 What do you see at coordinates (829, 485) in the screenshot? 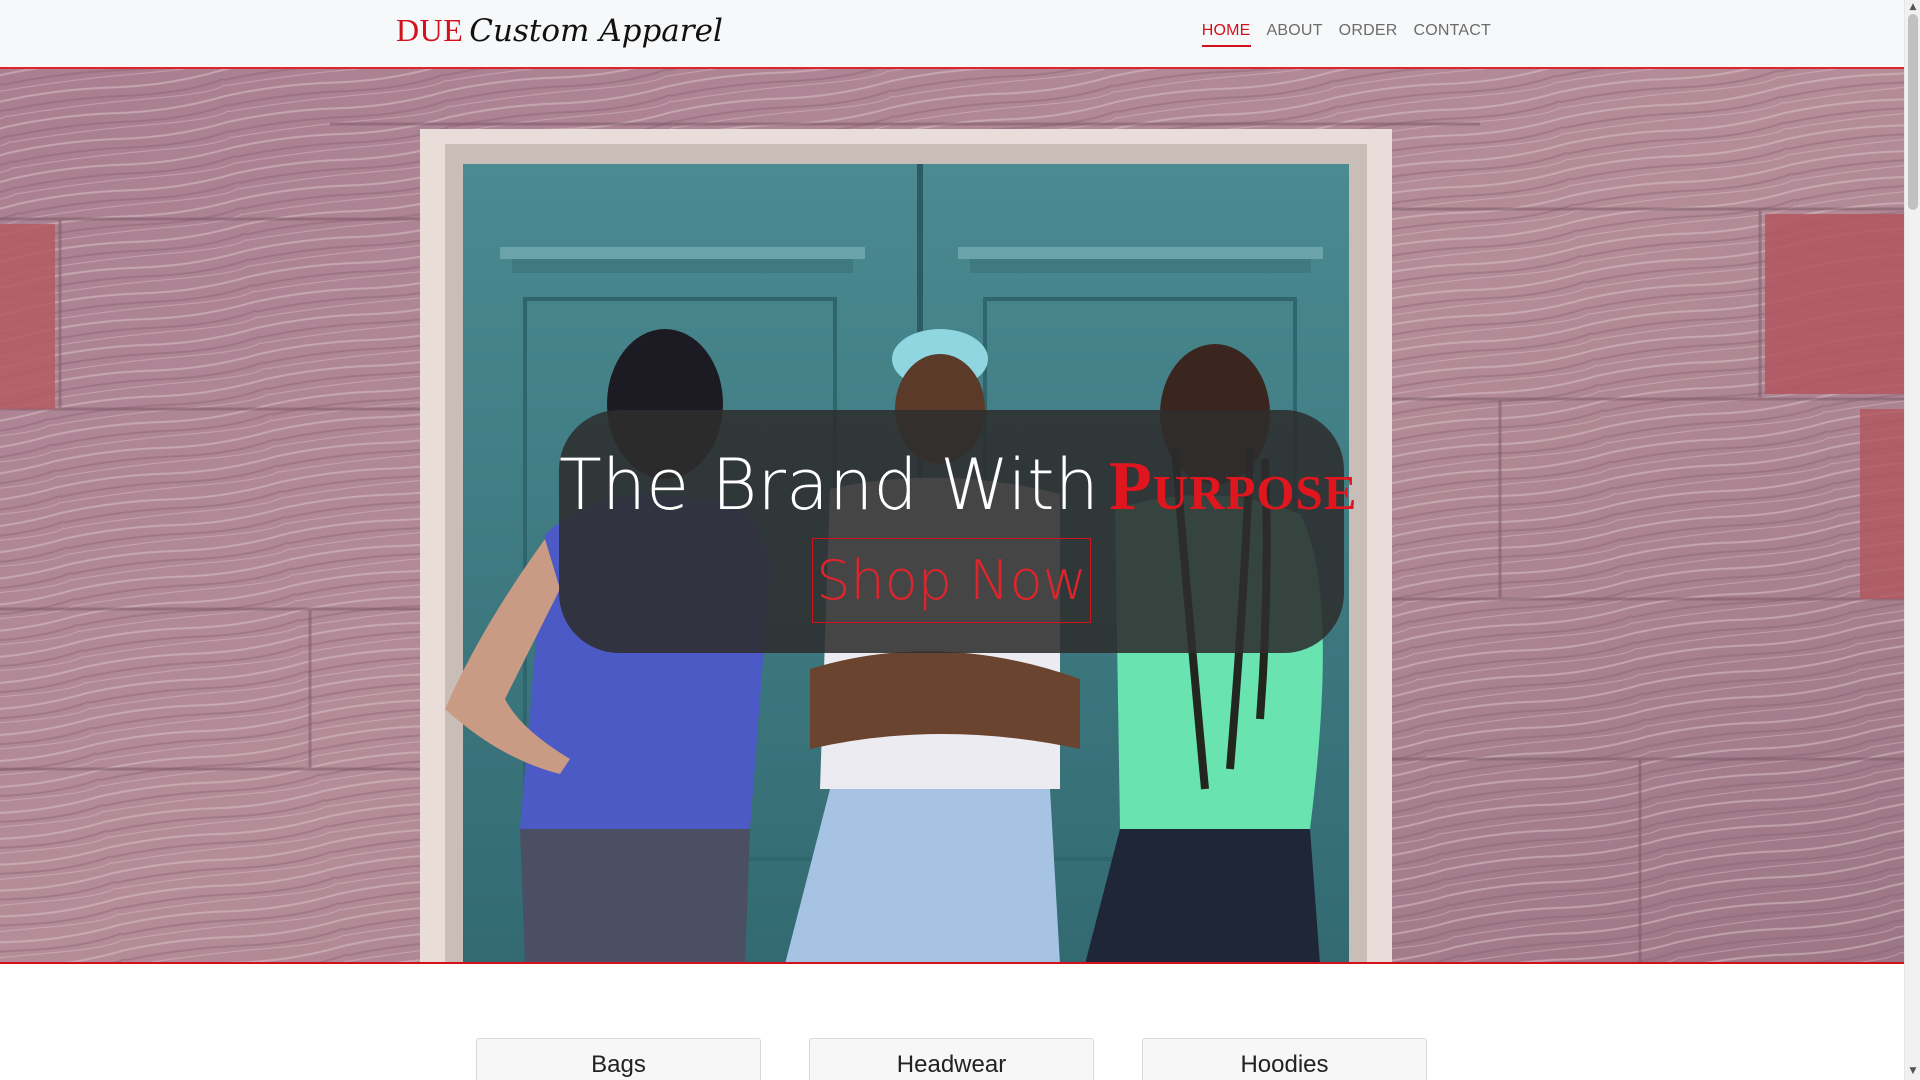
I see `headline-main-text: The Brand With` at bounding box center [829, 485].